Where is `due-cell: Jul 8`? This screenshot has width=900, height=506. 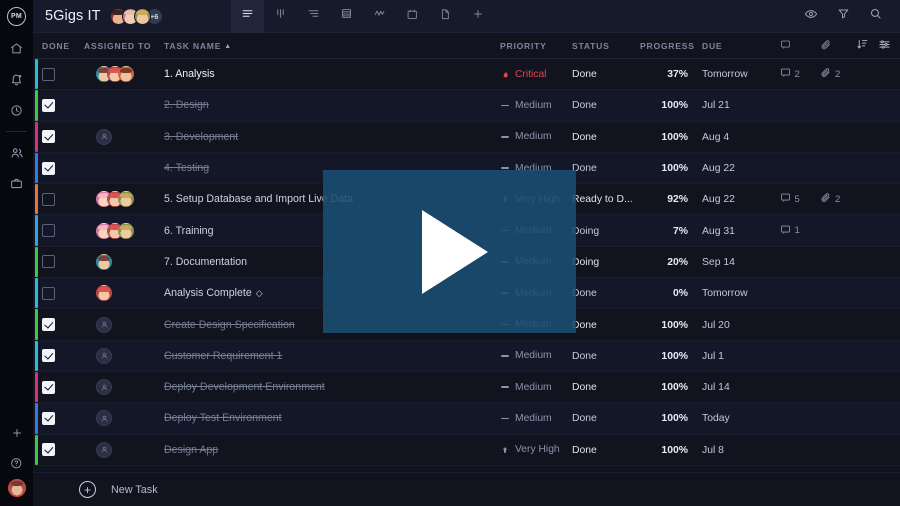
due-cell: Jul 8 is located at coordinates (741, 450).